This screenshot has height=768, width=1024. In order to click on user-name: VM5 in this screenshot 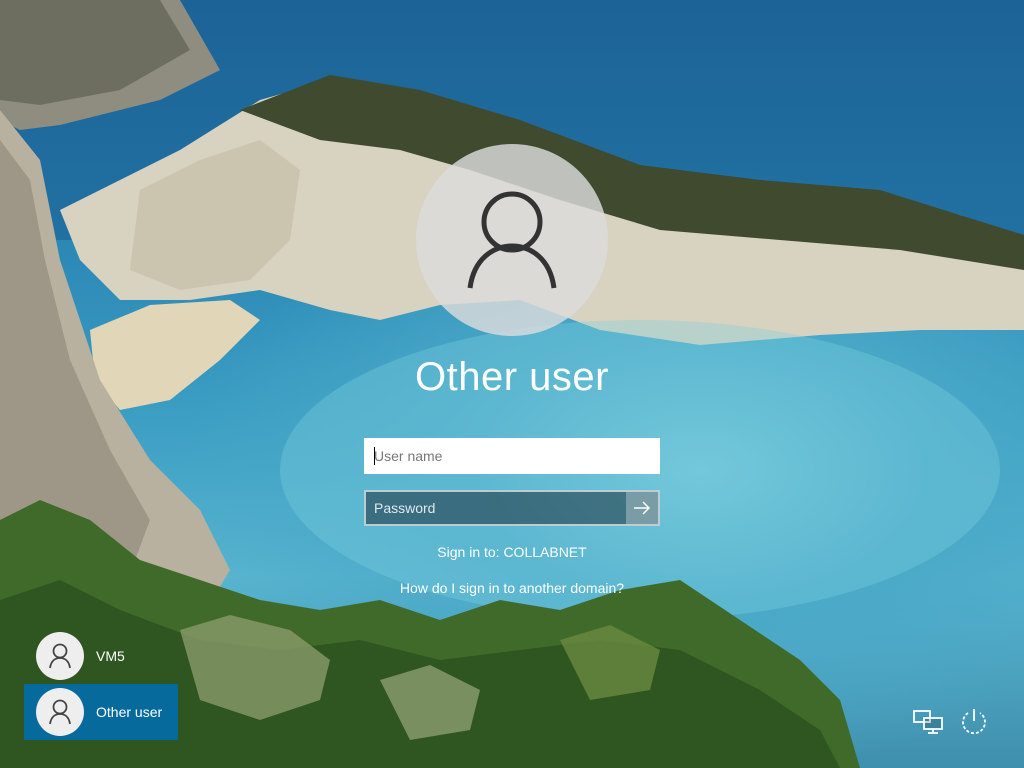, I will do `click(110, 656)`.